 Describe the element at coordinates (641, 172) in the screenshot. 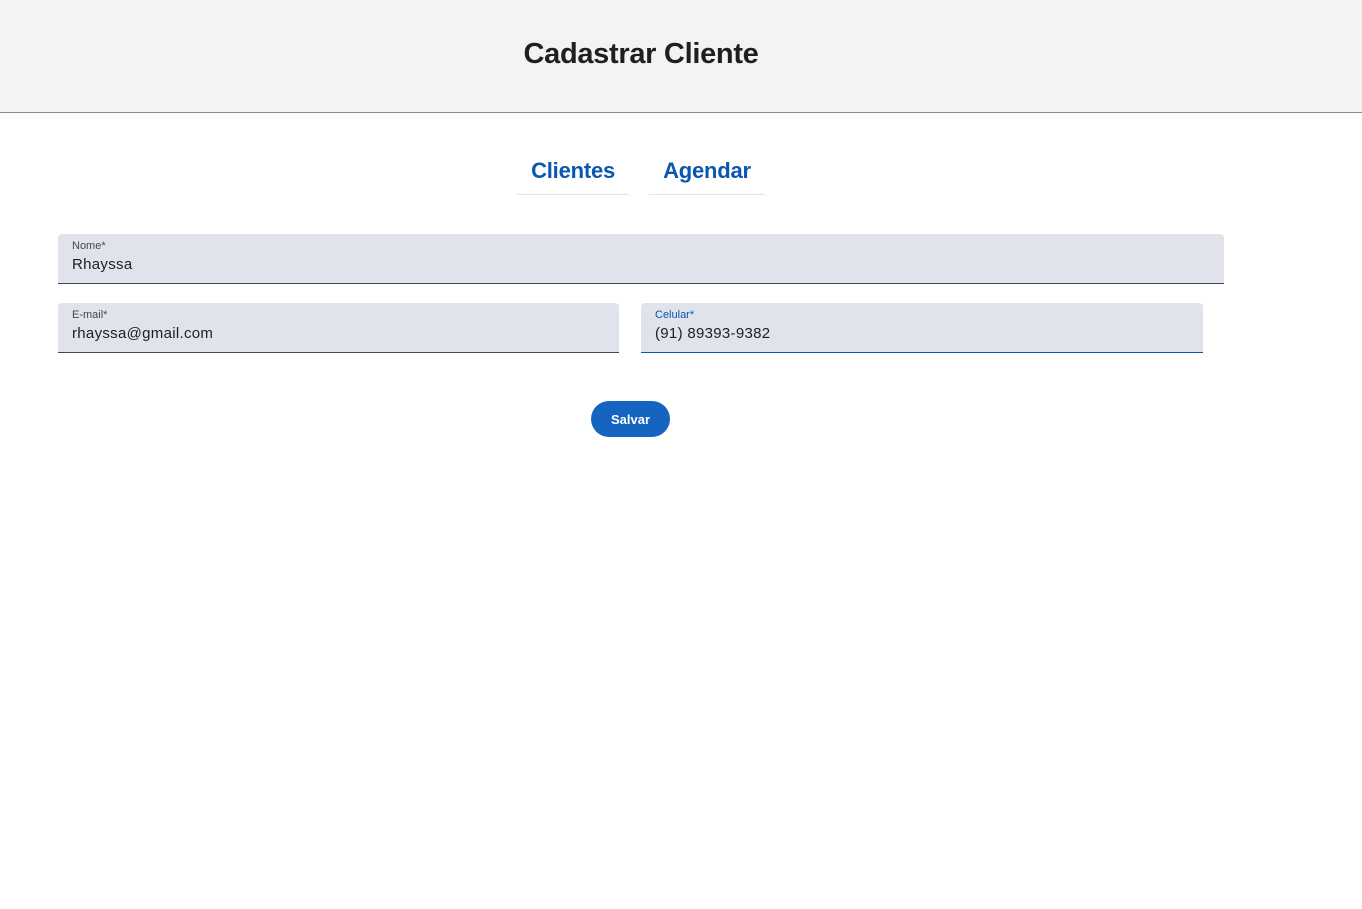

I see `main-nav: Clientes Agendar` at that location.